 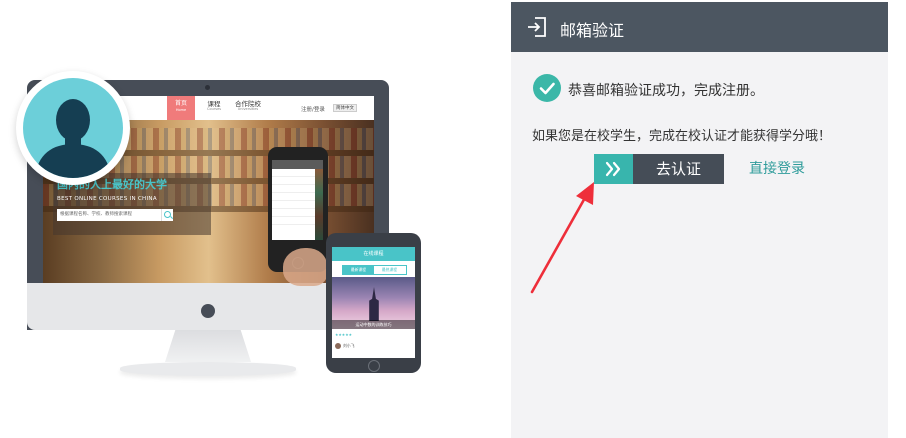 I want to click on tablet-header: 在线课程, so click(x=373, y=254).